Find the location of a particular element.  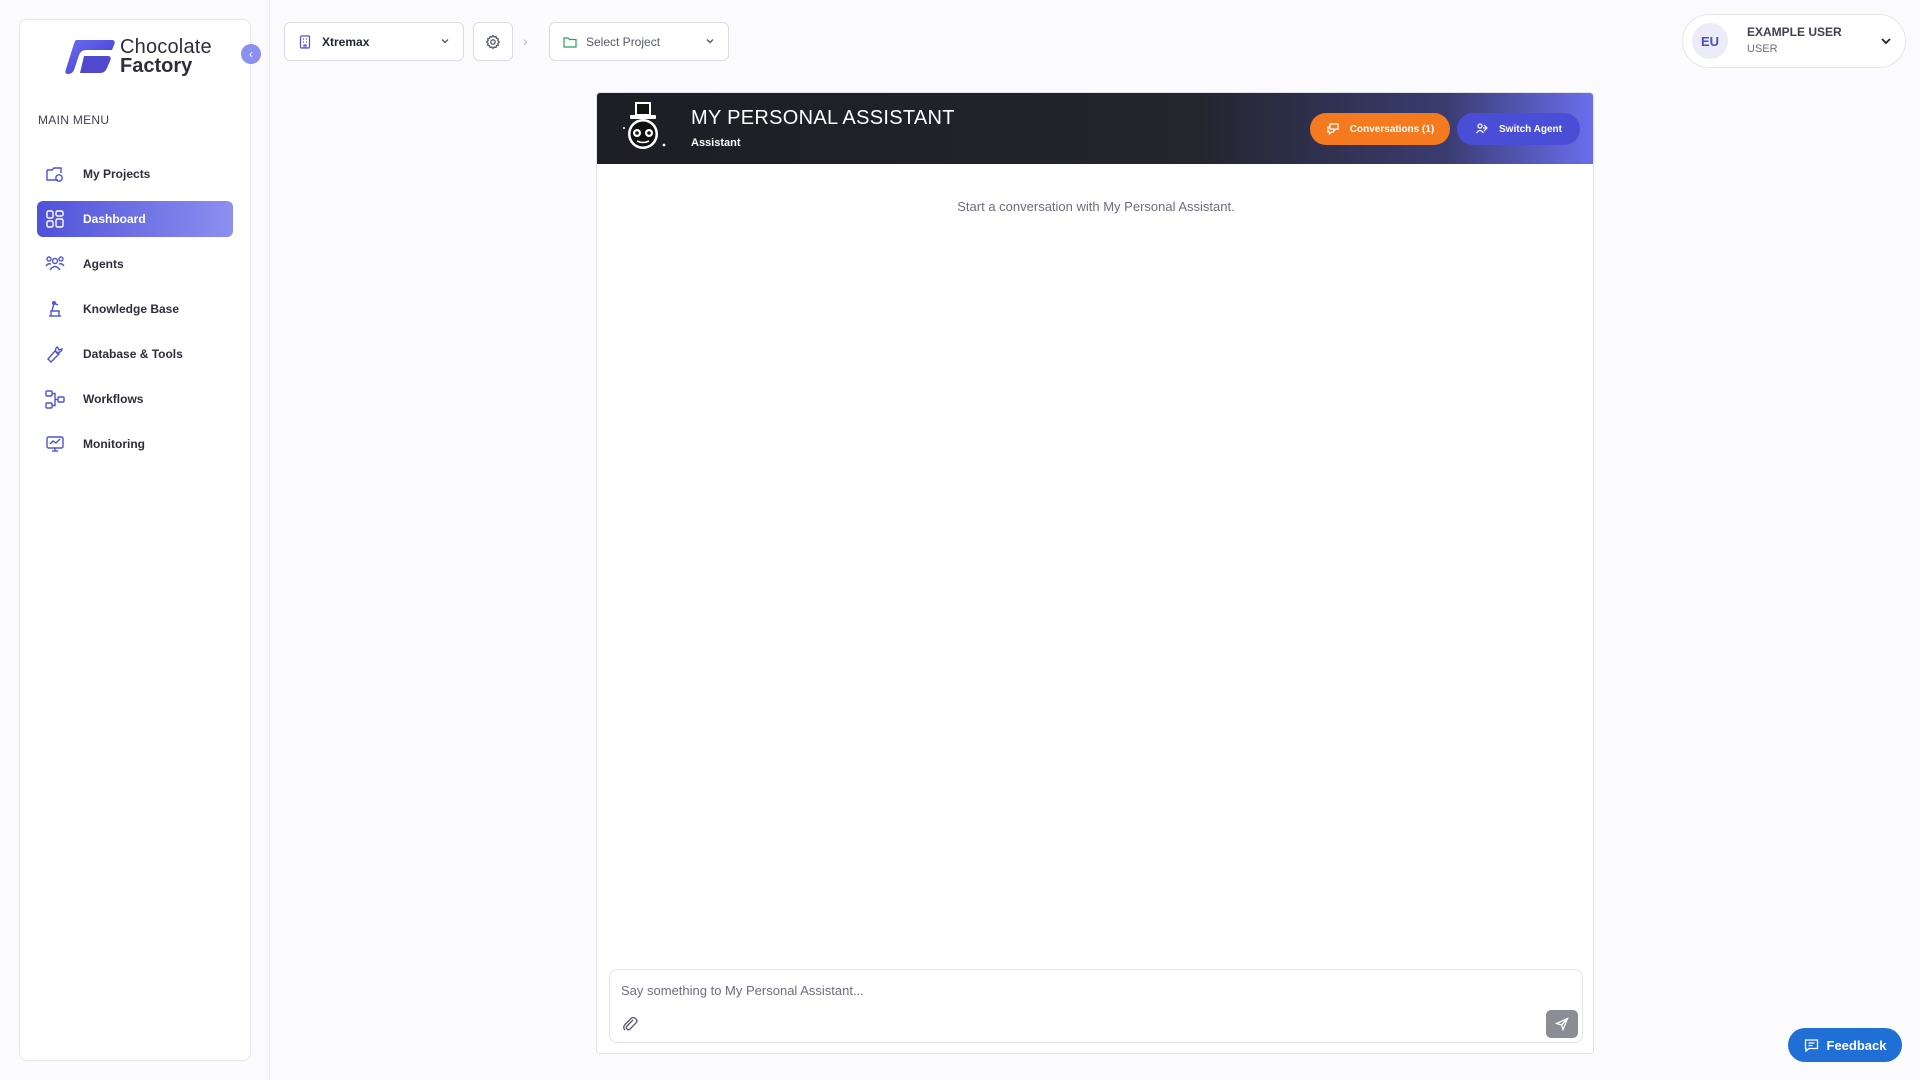

sidebar-item-knowledge-base: Knowledge Base is located at coordinates (135, 309).